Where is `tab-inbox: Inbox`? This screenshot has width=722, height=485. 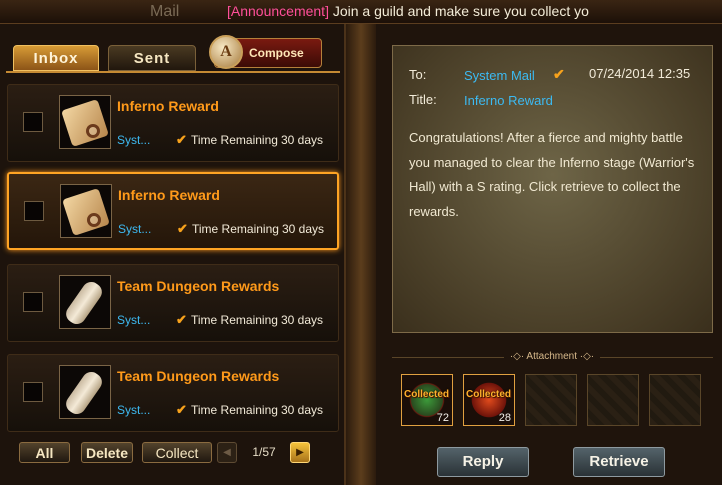
tab-inbox: Inbox is located at coordinates (56, 58).